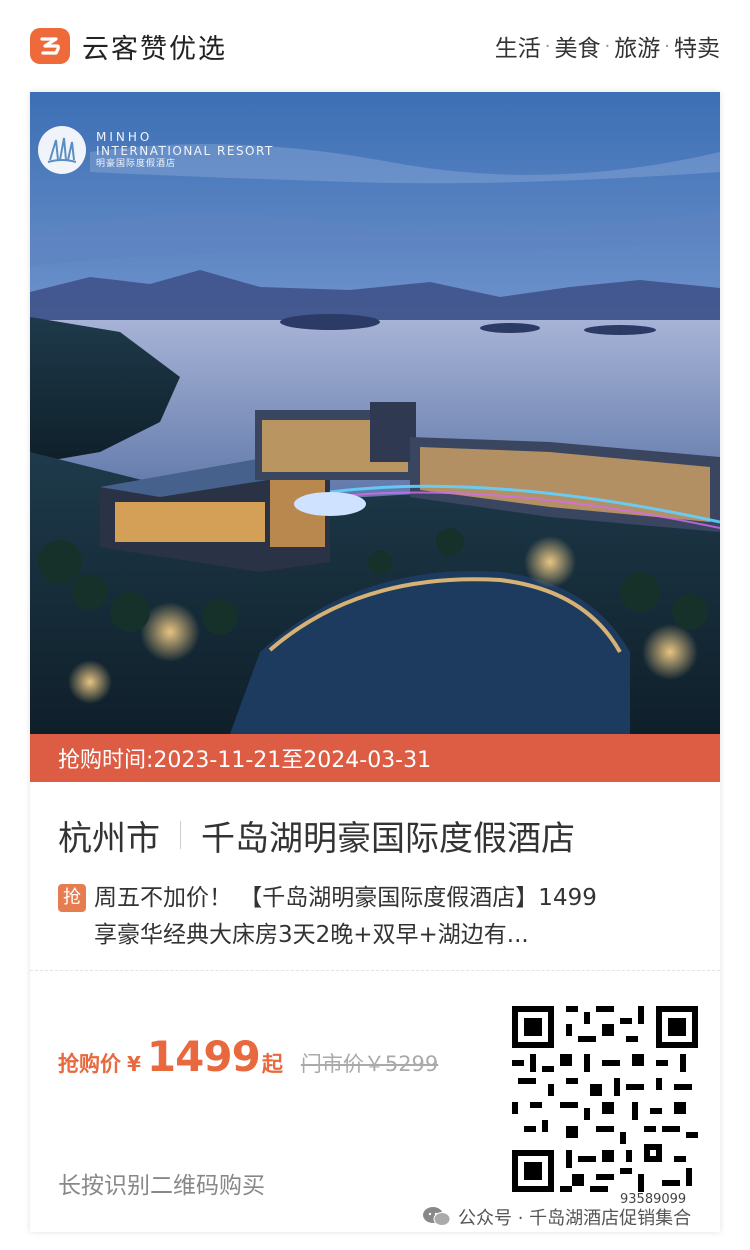  What do you see at coordinates (134, 1064) in the screenshot?
I see `price-currency: ¥` at bounding box center [134, 1064].